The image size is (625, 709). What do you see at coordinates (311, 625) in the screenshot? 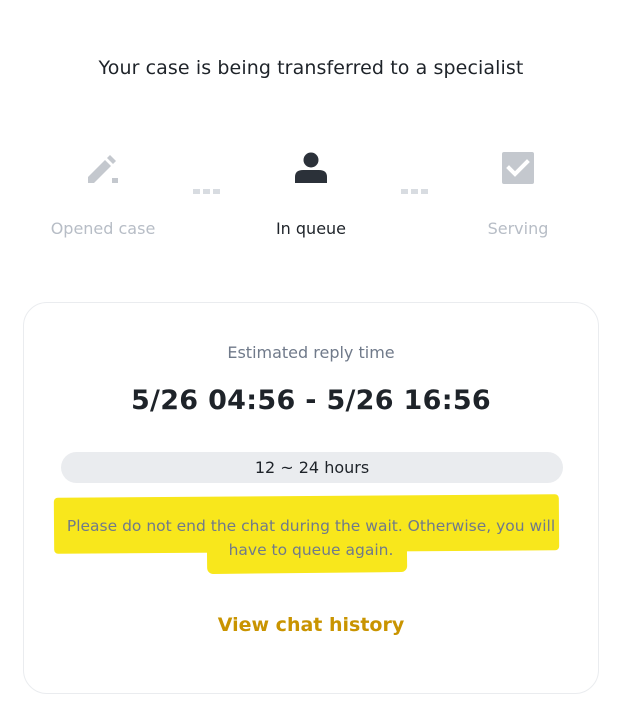
I see `view-chat-history-link: View chat history` at bounding box center [311, 625].